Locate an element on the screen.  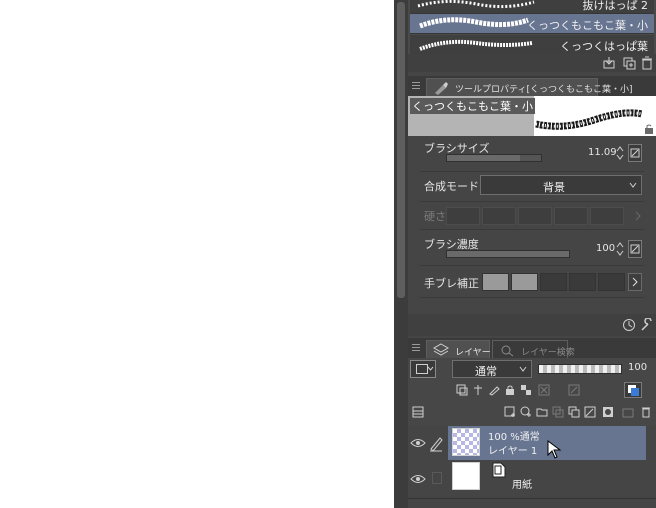
brush-density-value: 100 is located at coordinates (605, 248).